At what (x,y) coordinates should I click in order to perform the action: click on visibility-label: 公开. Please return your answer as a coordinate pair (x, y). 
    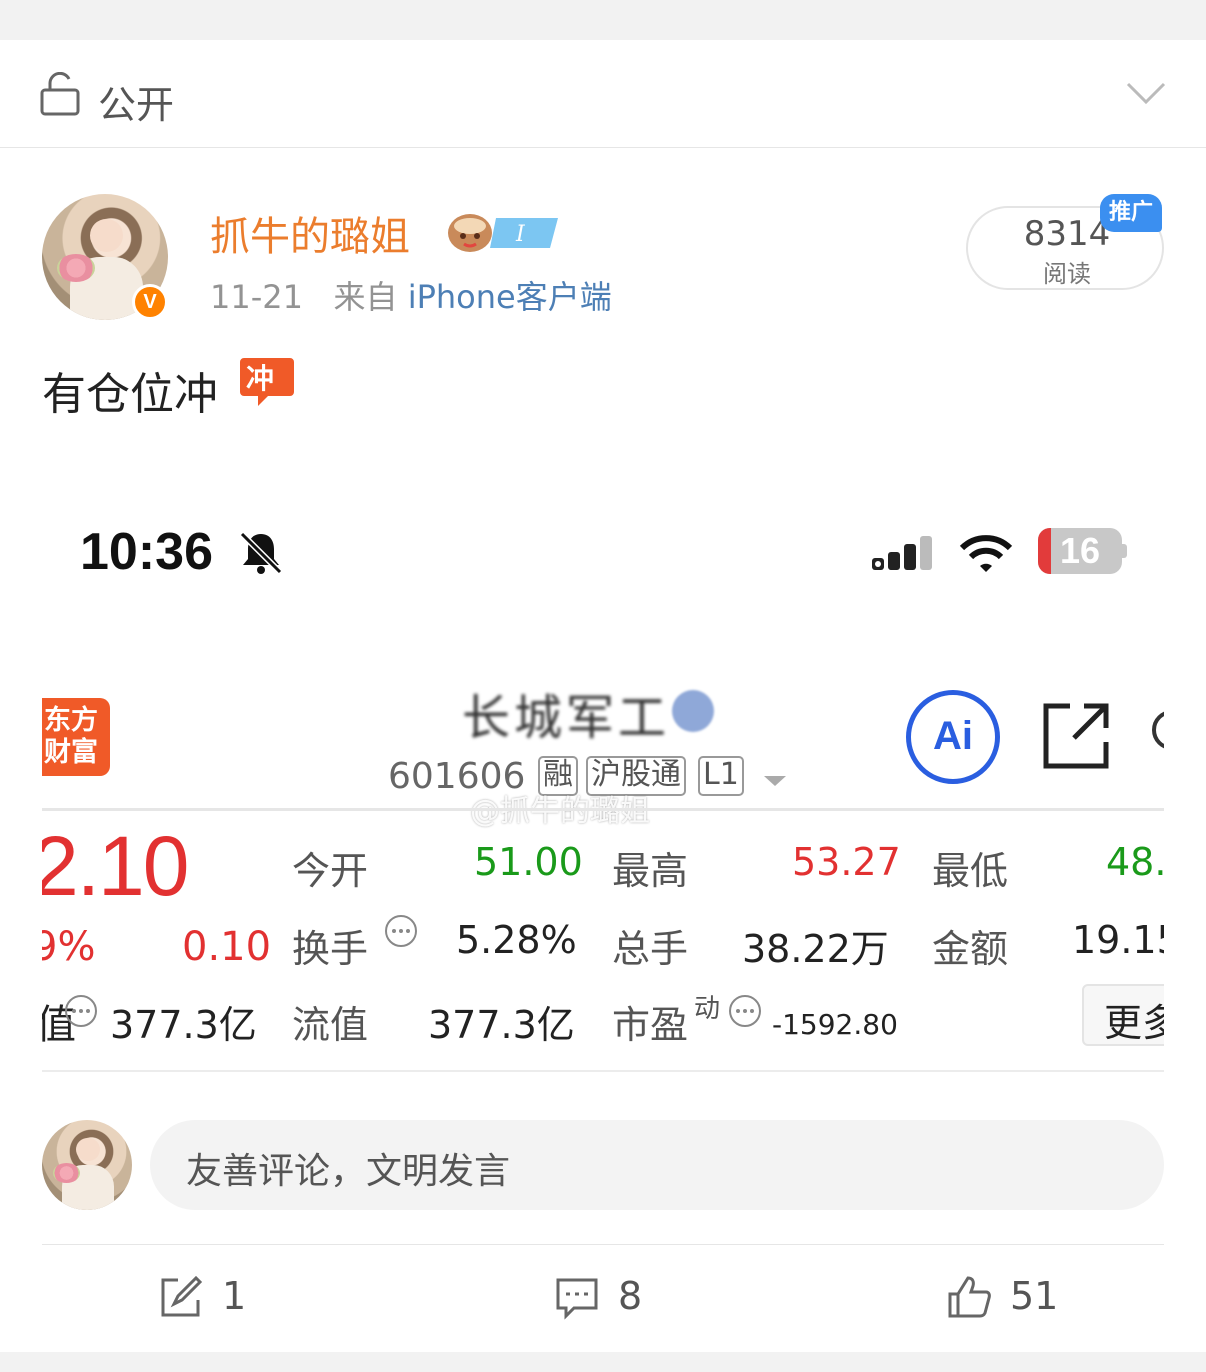
    Looking at the image, I should click on (136, 105).